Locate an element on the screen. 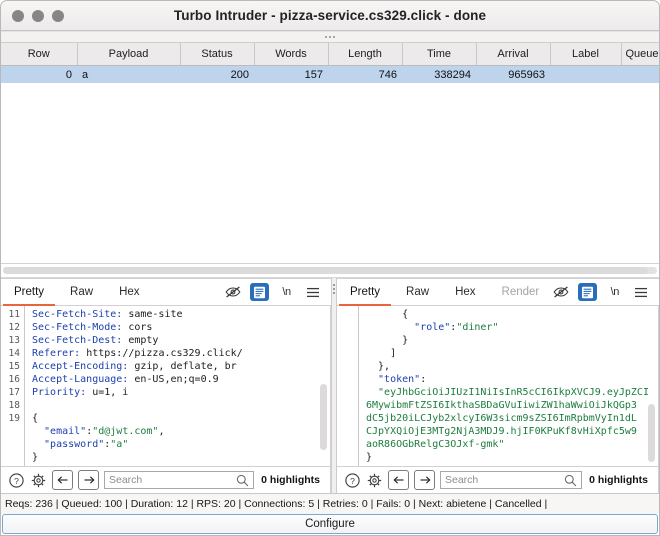  column-header-queue-id: Queue ID is located at coordinates (640, 54).